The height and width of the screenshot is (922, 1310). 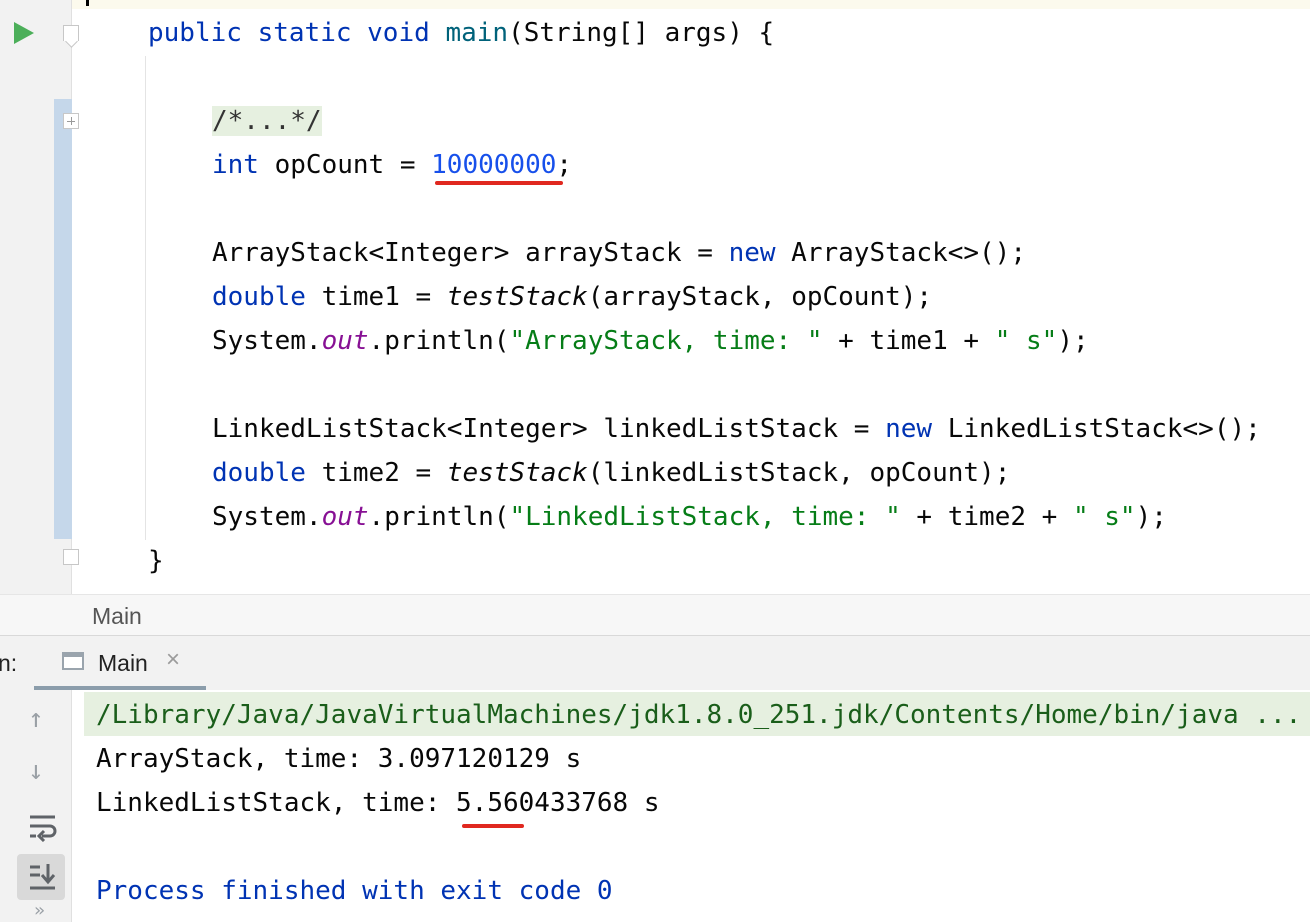 I want to click on vcs-change-marker, so click(x=63, y=319).